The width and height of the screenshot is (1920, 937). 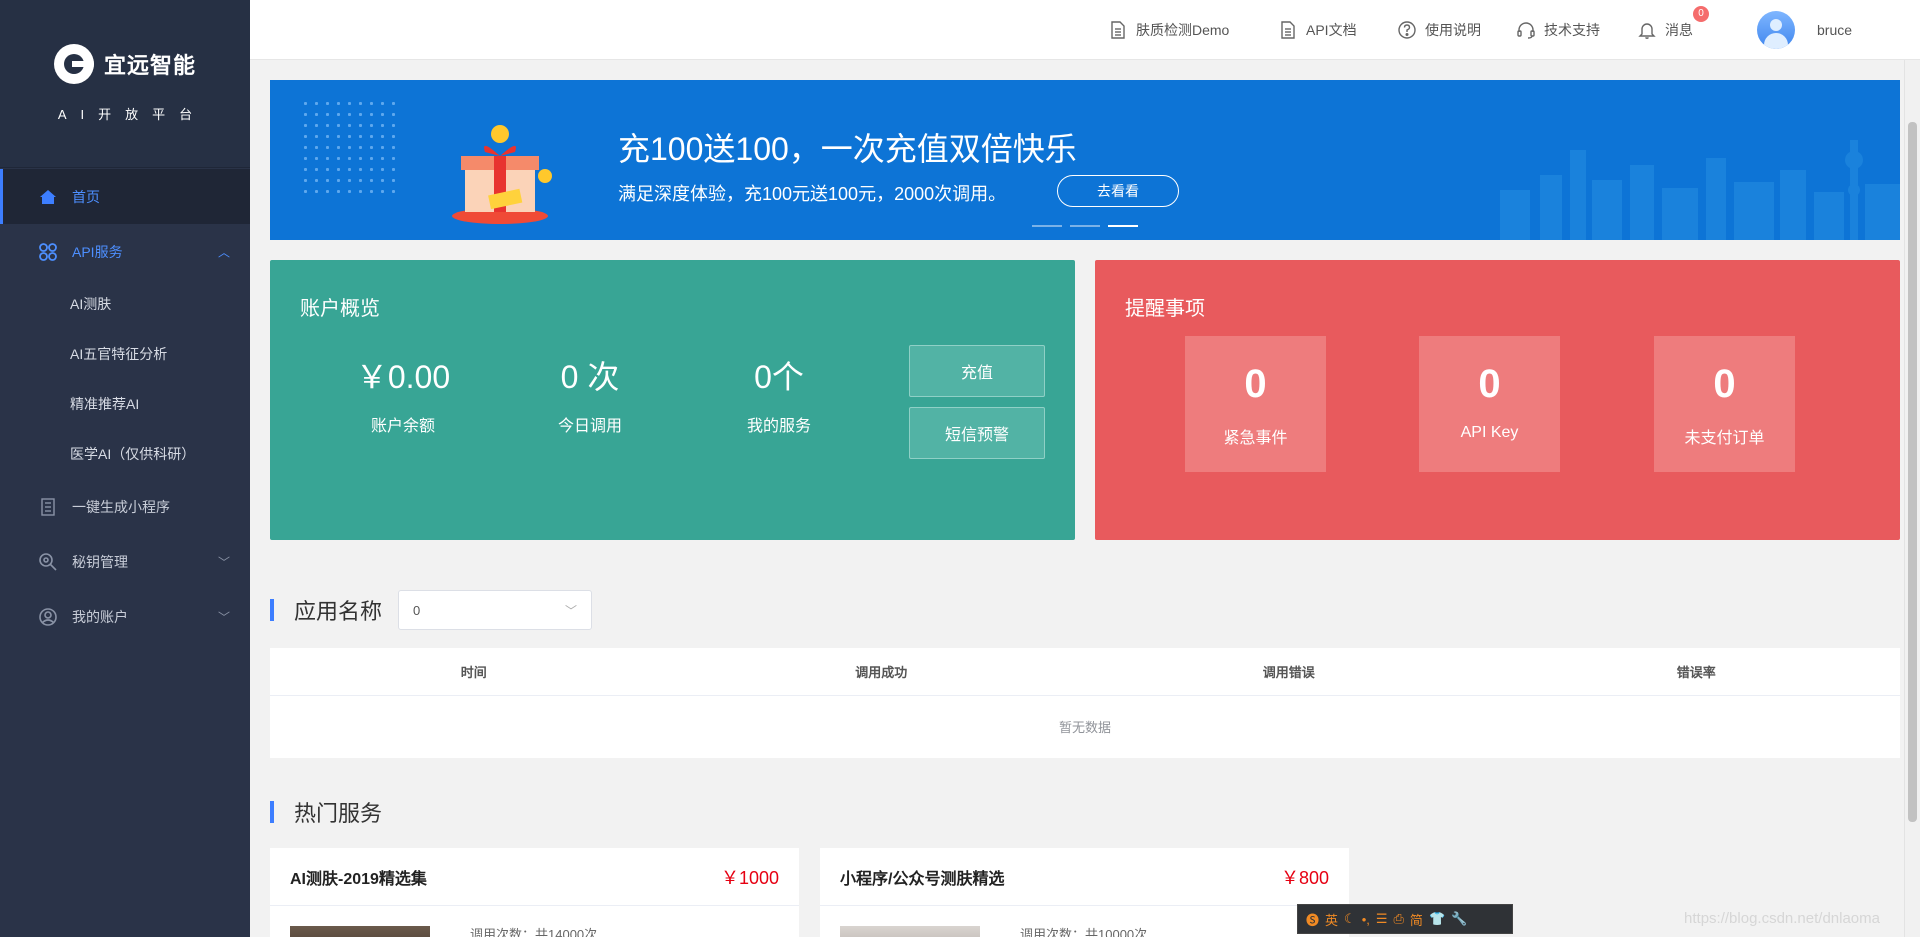 I want to click on api-key-box: 0 API Key, so click(x=1489, y=404).